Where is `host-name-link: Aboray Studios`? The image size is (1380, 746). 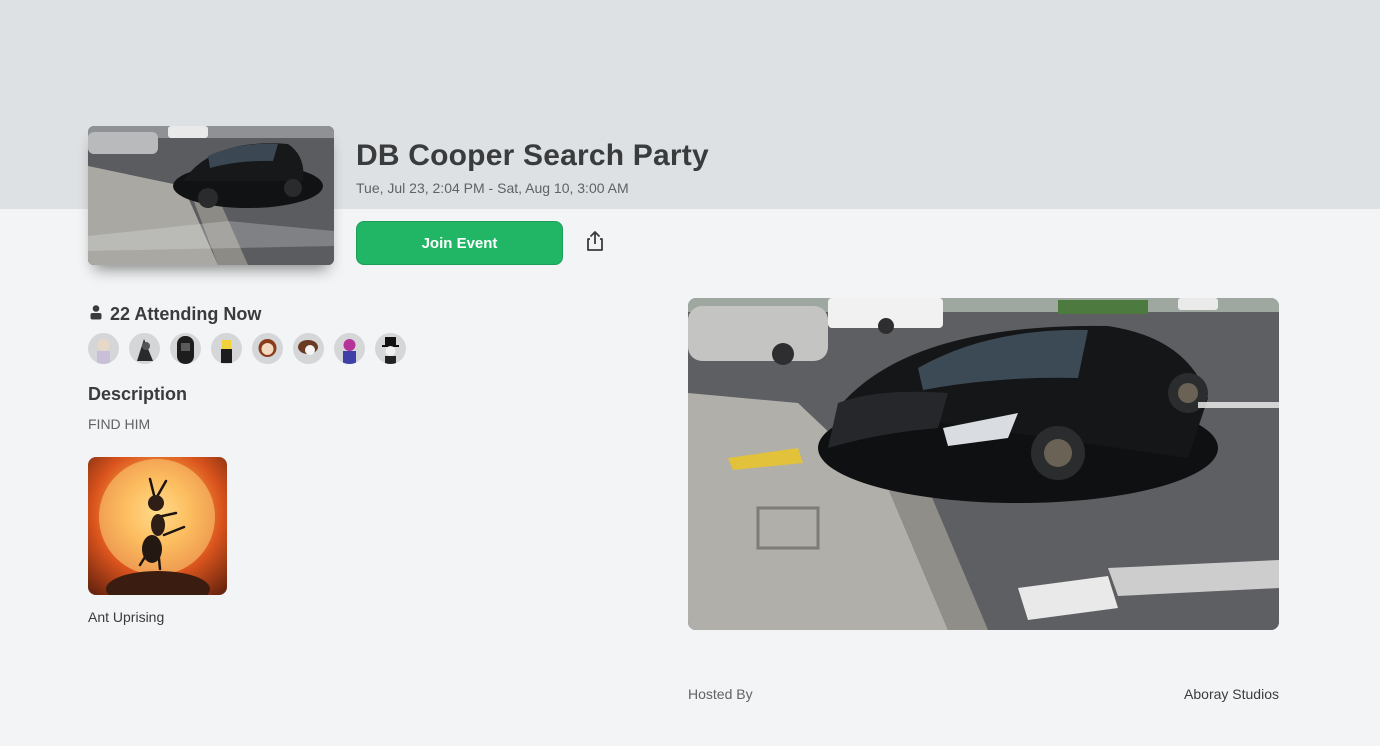 host-name-link: Aboray Studios is located at coordinates (1231, 694).